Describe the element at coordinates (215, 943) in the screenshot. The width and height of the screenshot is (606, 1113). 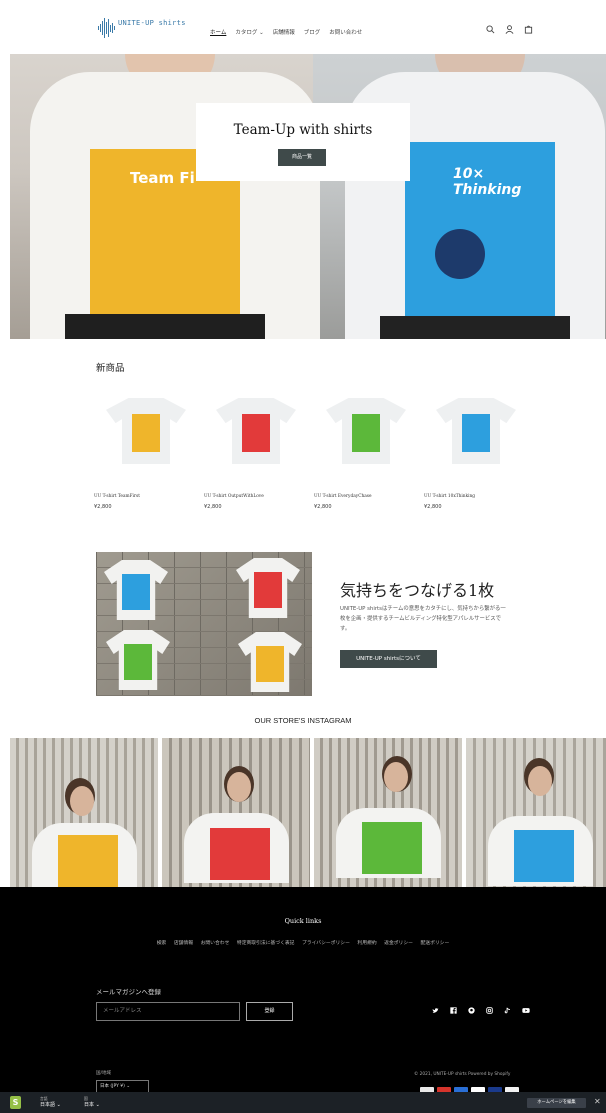
I see `footer-link-contact: お問い合わせ` at that location.